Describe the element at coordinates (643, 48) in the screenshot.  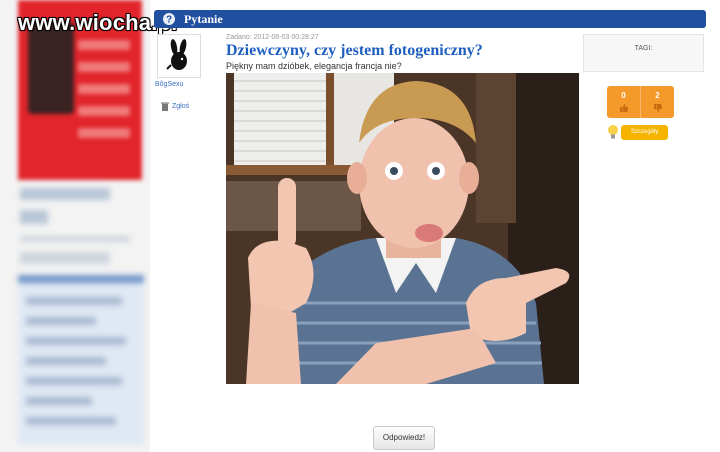
I see `tags-label: TAGI:` at that location.